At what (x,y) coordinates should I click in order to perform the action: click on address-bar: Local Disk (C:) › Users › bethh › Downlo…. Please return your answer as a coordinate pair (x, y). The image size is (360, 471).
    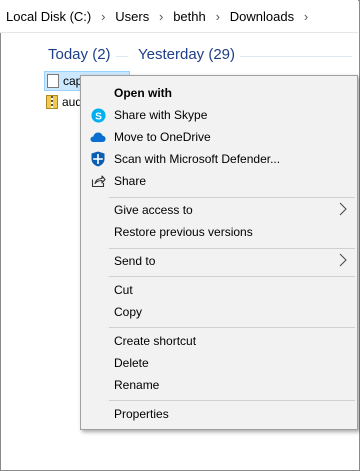
    Looking at the image, I should click on (179, 16).